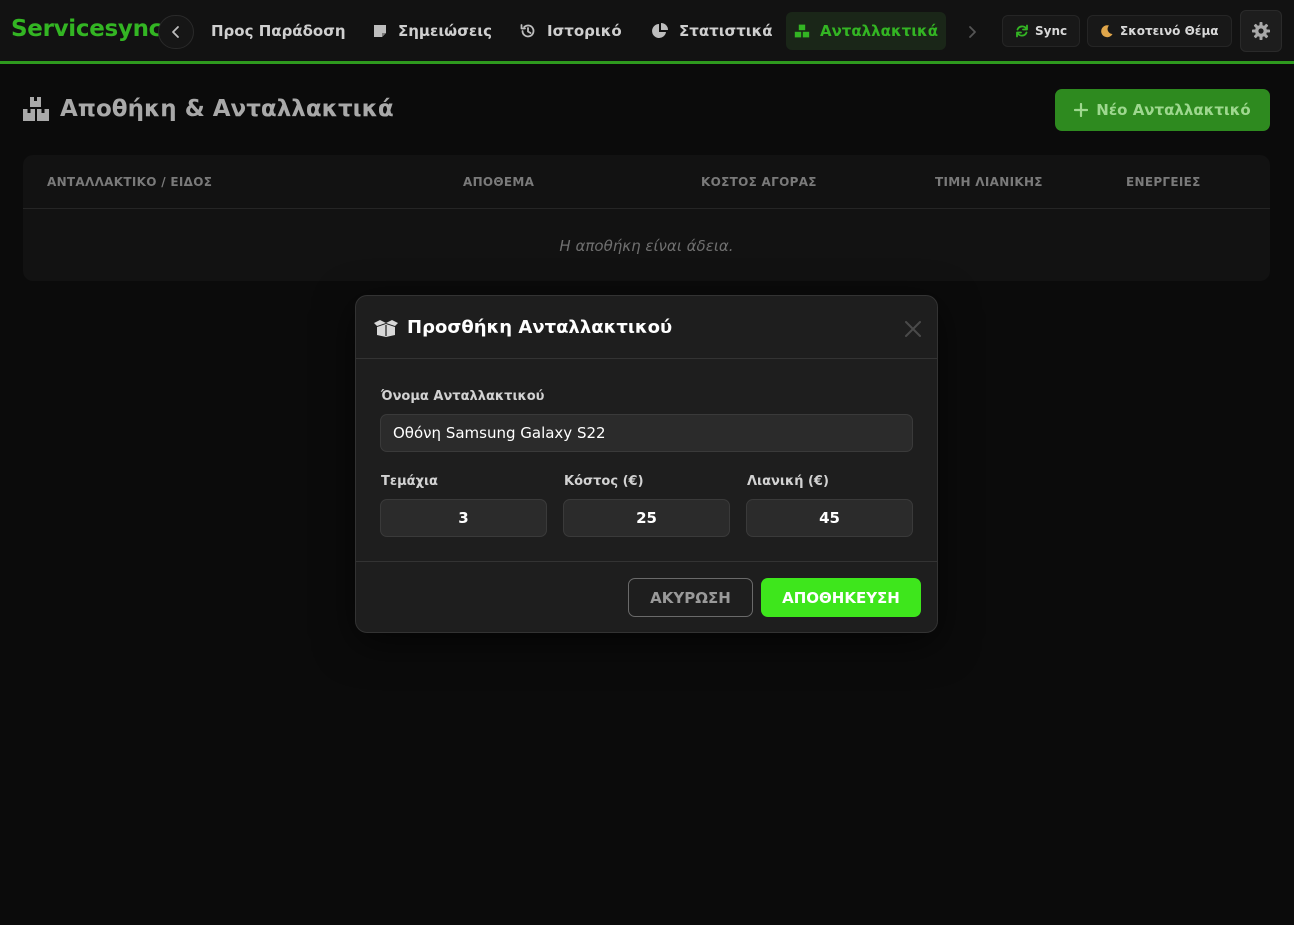 The height and width of the screenshot is (925, 1294). What do you see at coordinates (989, 182) in the screenshot?
I see `column-header-retail: ΤΙΜΗ ΛΙΑΝΙΚΗΣ` at bounding box center [989, 182].